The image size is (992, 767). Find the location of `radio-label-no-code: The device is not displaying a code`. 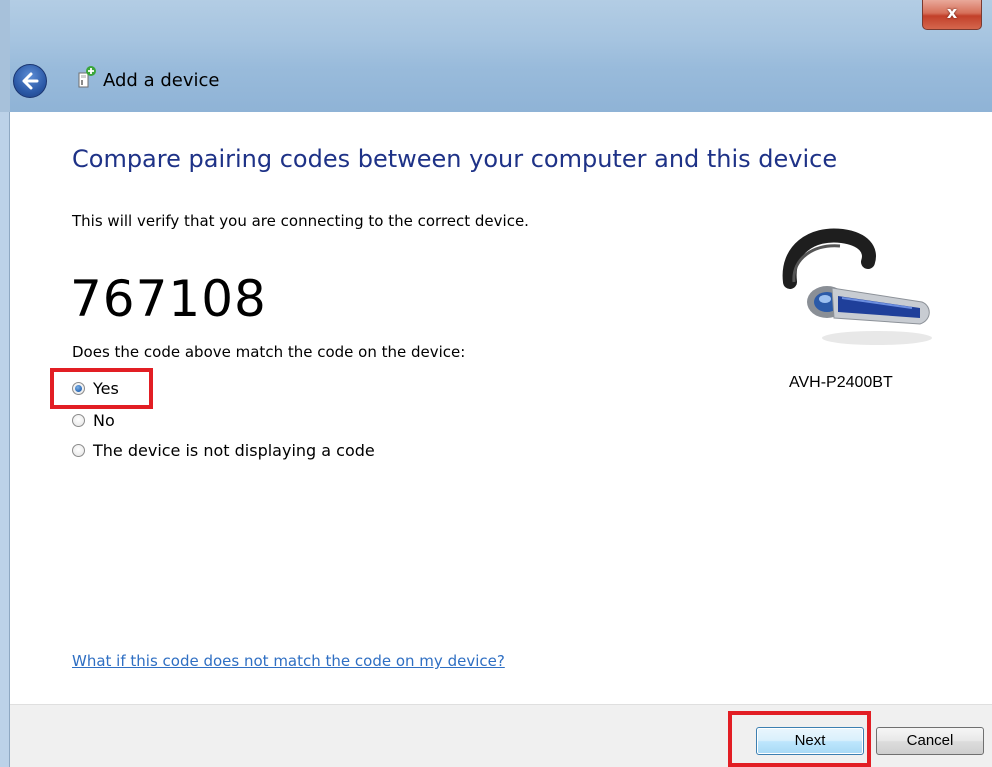

radio-label-no-code: The device is not displaying a code is located at coordinates (234, 450).